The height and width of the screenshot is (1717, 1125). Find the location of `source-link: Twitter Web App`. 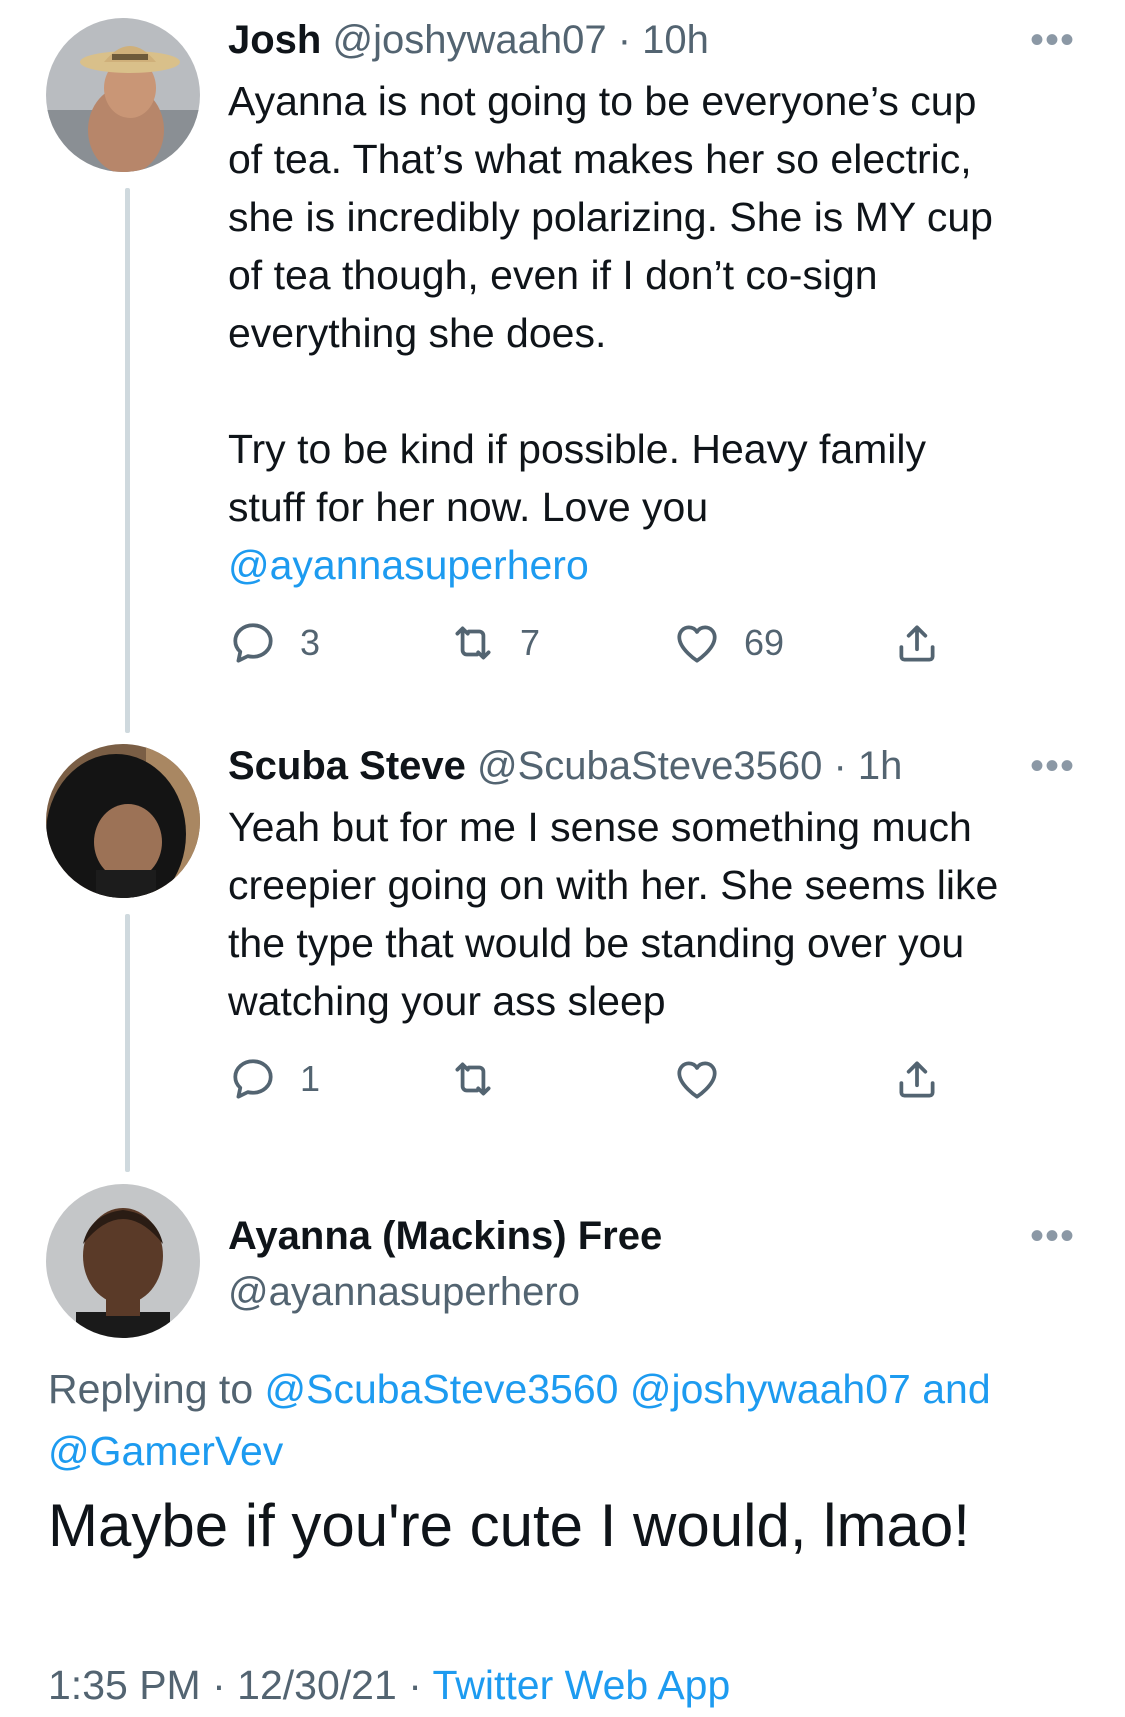

source-link: Twitter Web App is located at coordinates (582, 1685).